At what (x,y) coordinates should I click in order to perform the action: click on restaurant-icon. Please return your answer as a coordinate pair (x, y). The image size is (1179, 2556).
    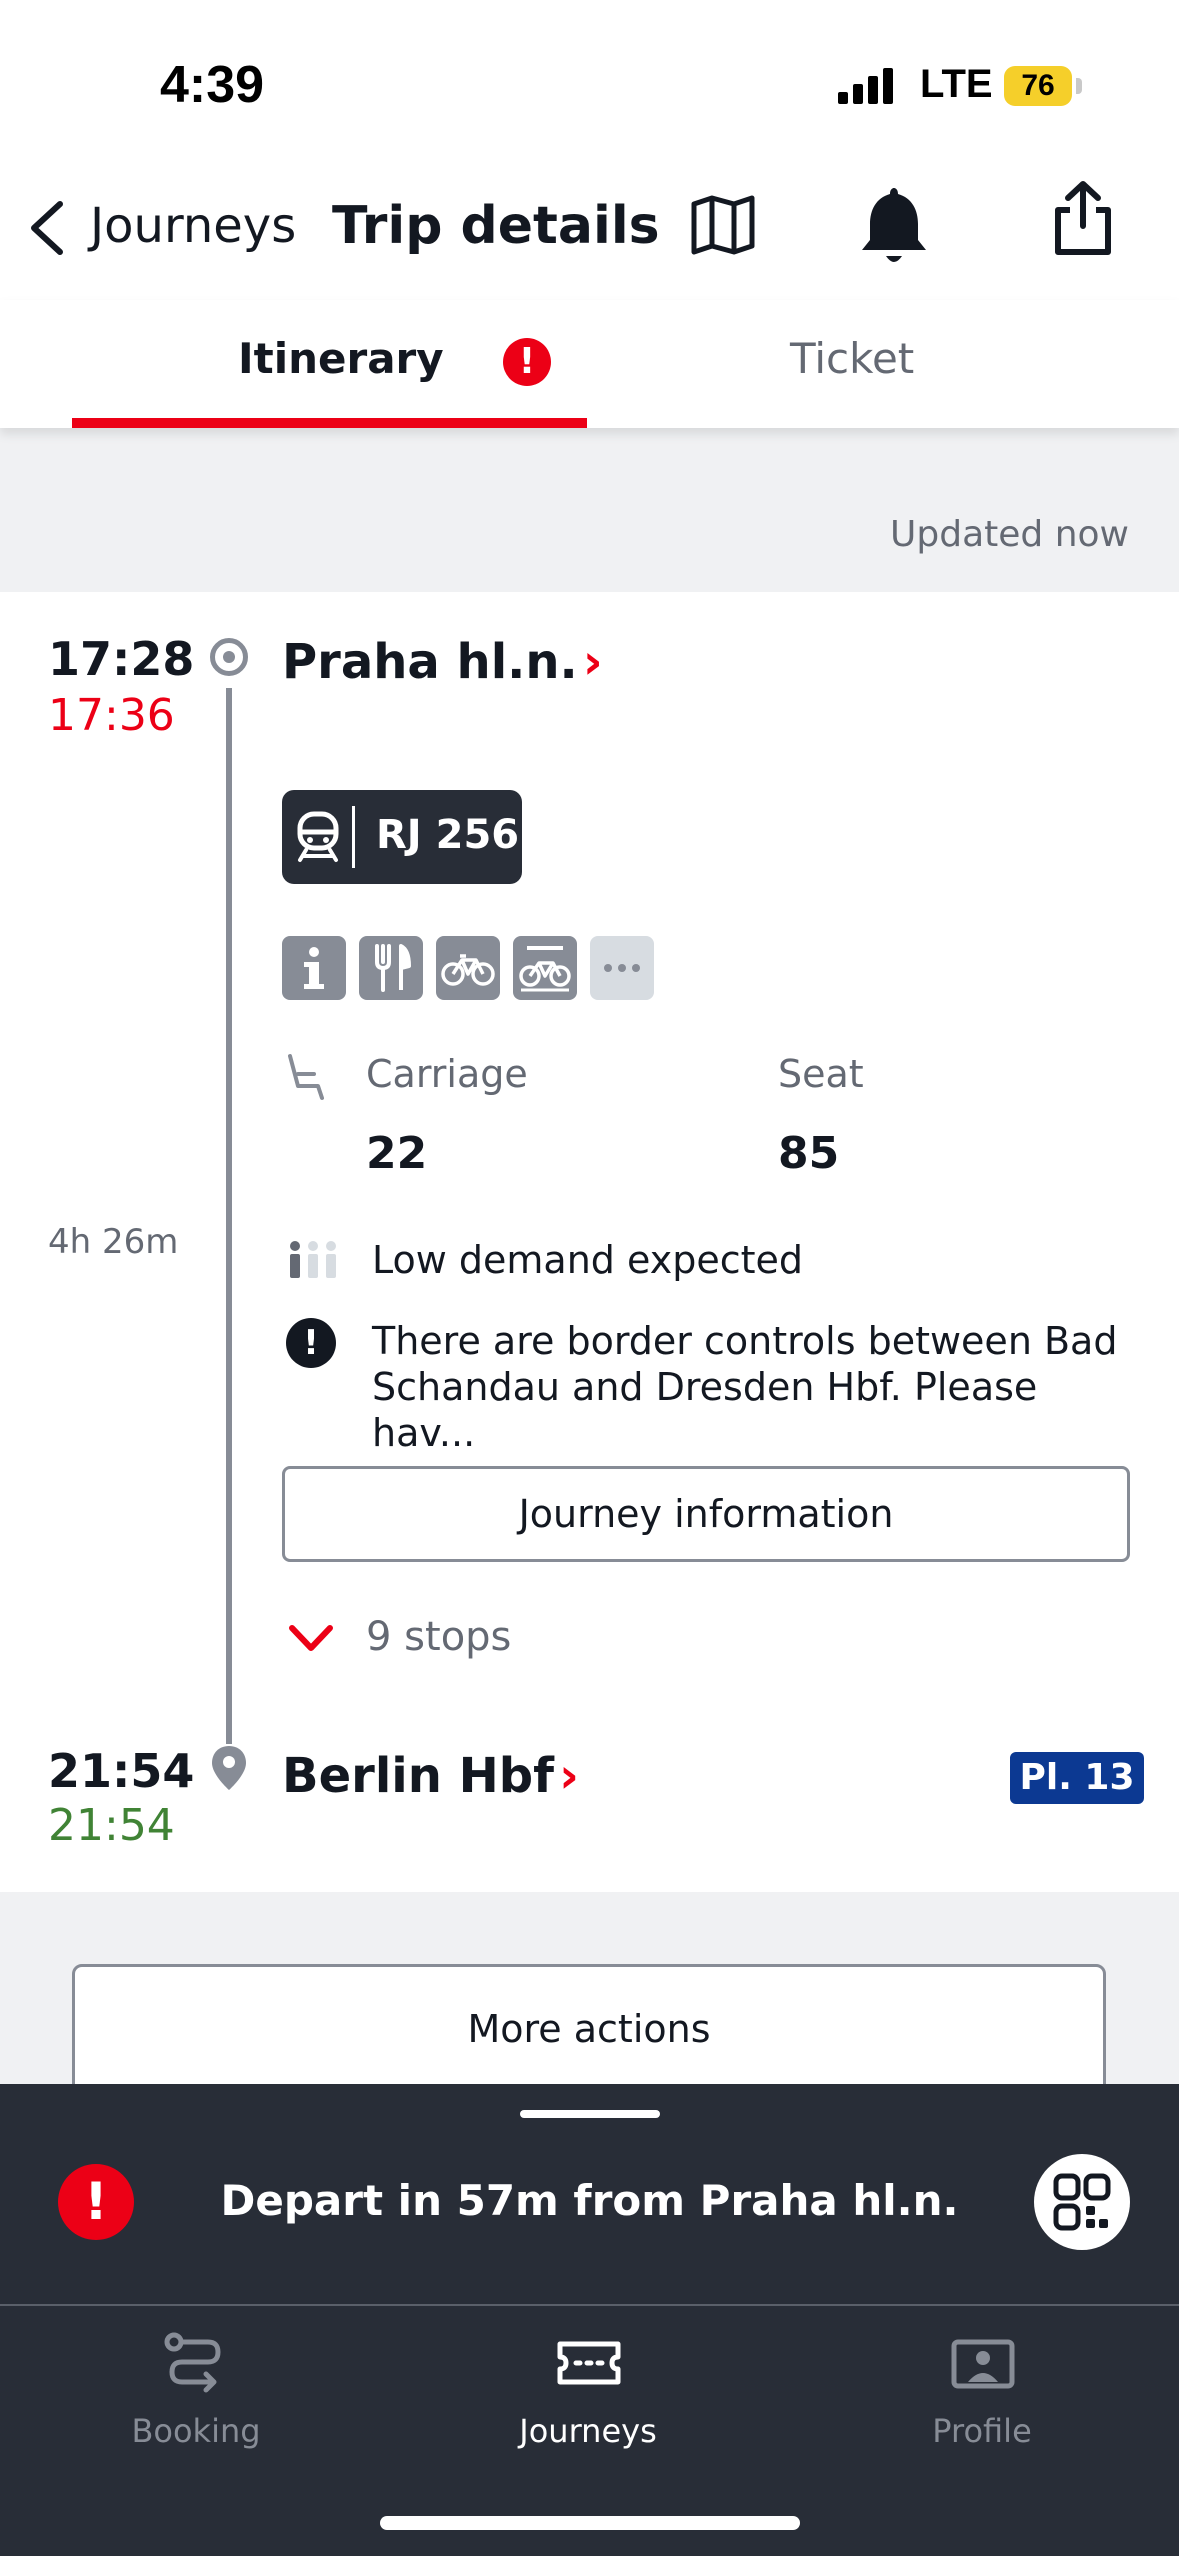
    Looking at the image, I should click on (391, 968).